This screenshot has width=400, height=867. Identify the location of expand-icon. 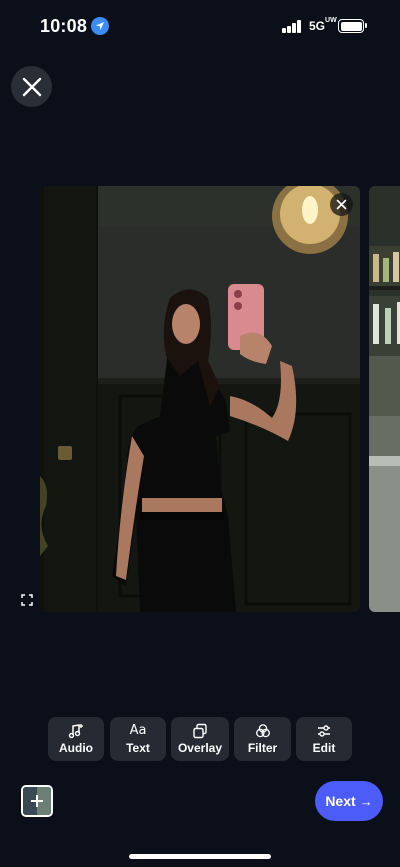
(27, 600).